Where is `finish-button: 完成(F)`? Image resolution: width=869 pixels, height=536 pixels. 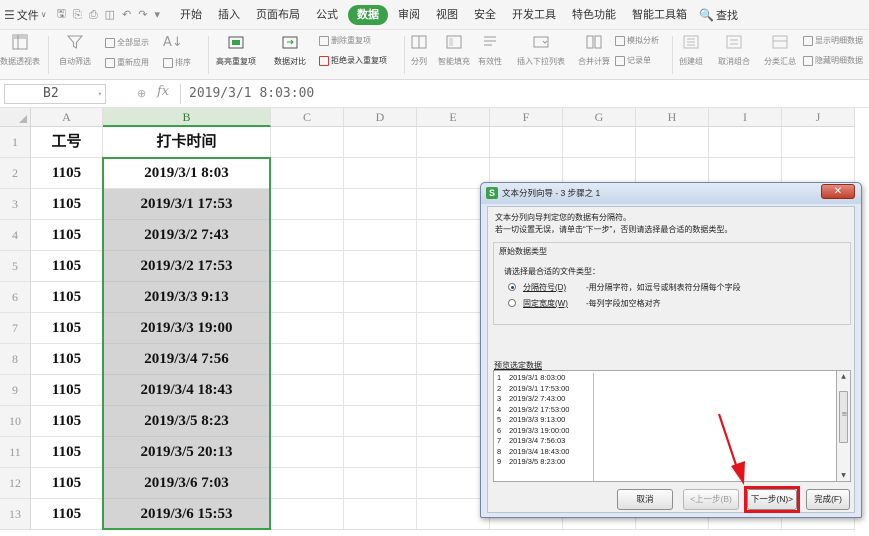 finish-button: 完成(F) is located at coordinates (828, 499).